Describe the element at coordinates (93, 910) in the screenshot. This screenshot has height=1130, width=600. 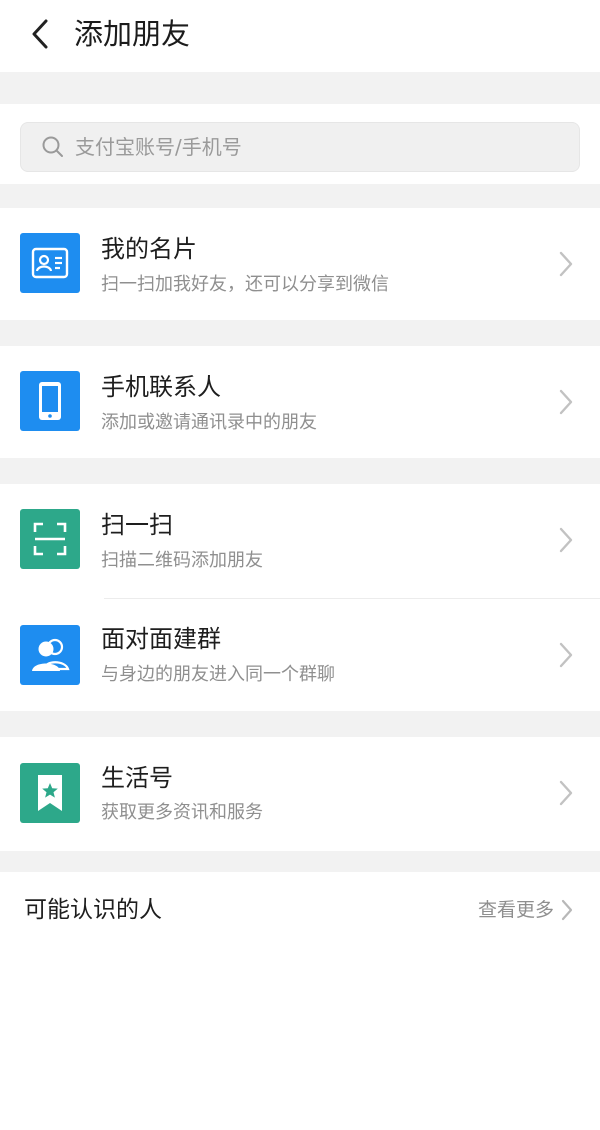
I see `section-title: 可能认识的人` at that location.